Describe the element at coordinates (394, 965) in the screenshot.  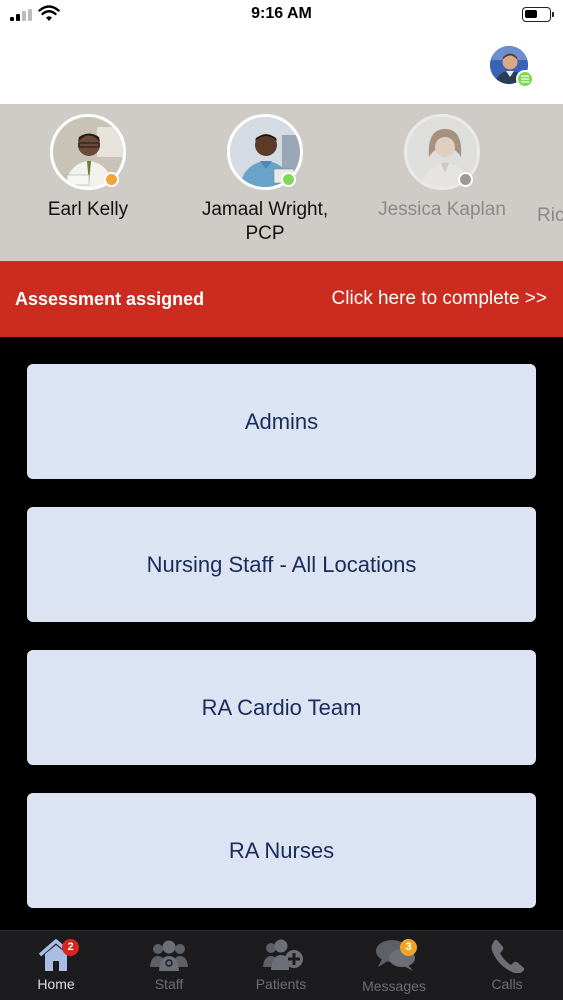
I see `tab-messages: 3 Messages` at that location.